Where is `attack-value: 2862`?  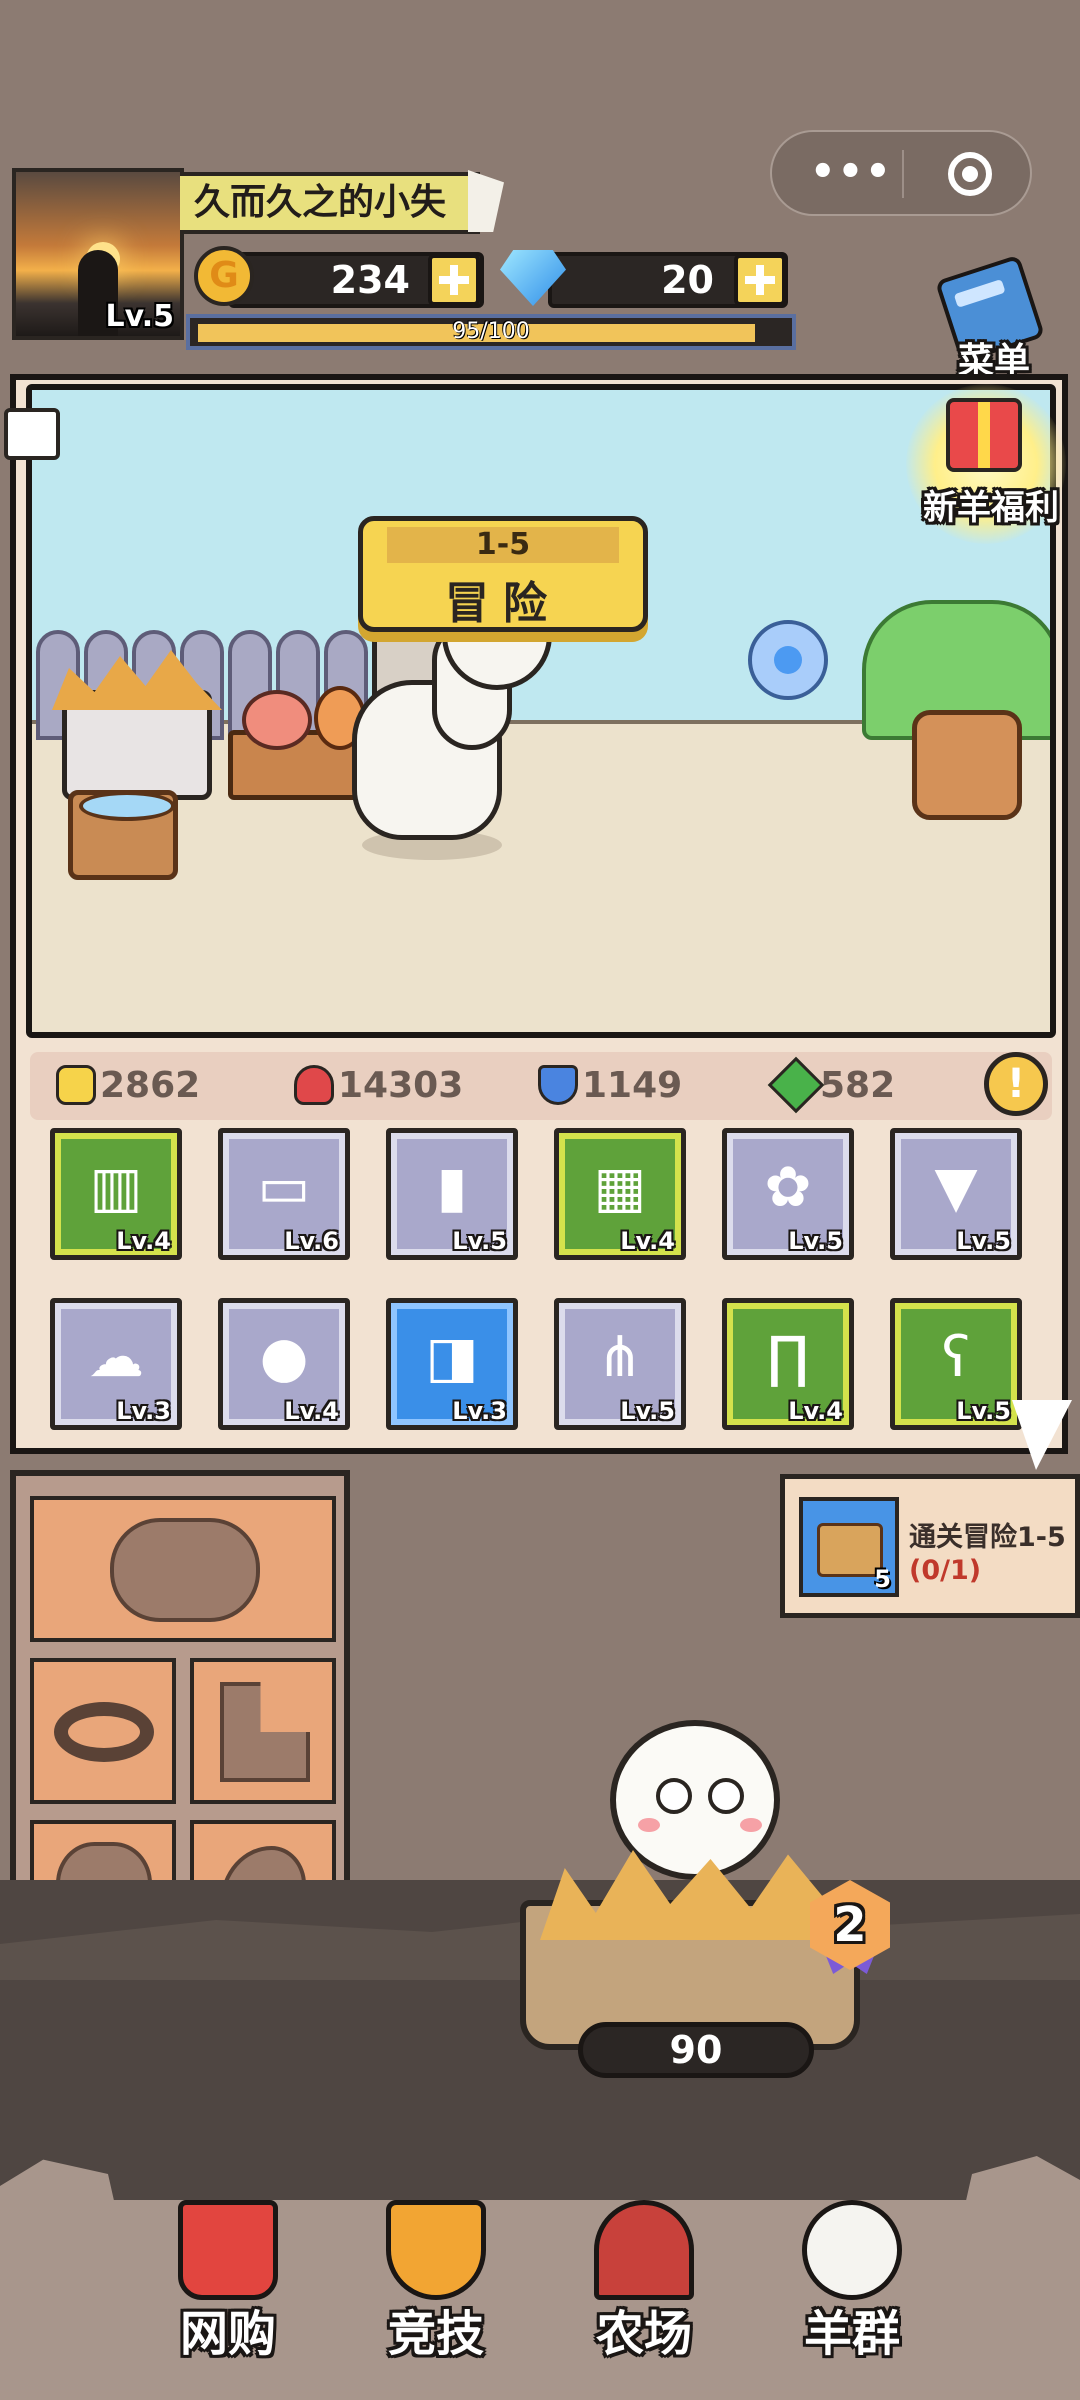 attack-value: 2862 is located at coordinates (150, 1085).